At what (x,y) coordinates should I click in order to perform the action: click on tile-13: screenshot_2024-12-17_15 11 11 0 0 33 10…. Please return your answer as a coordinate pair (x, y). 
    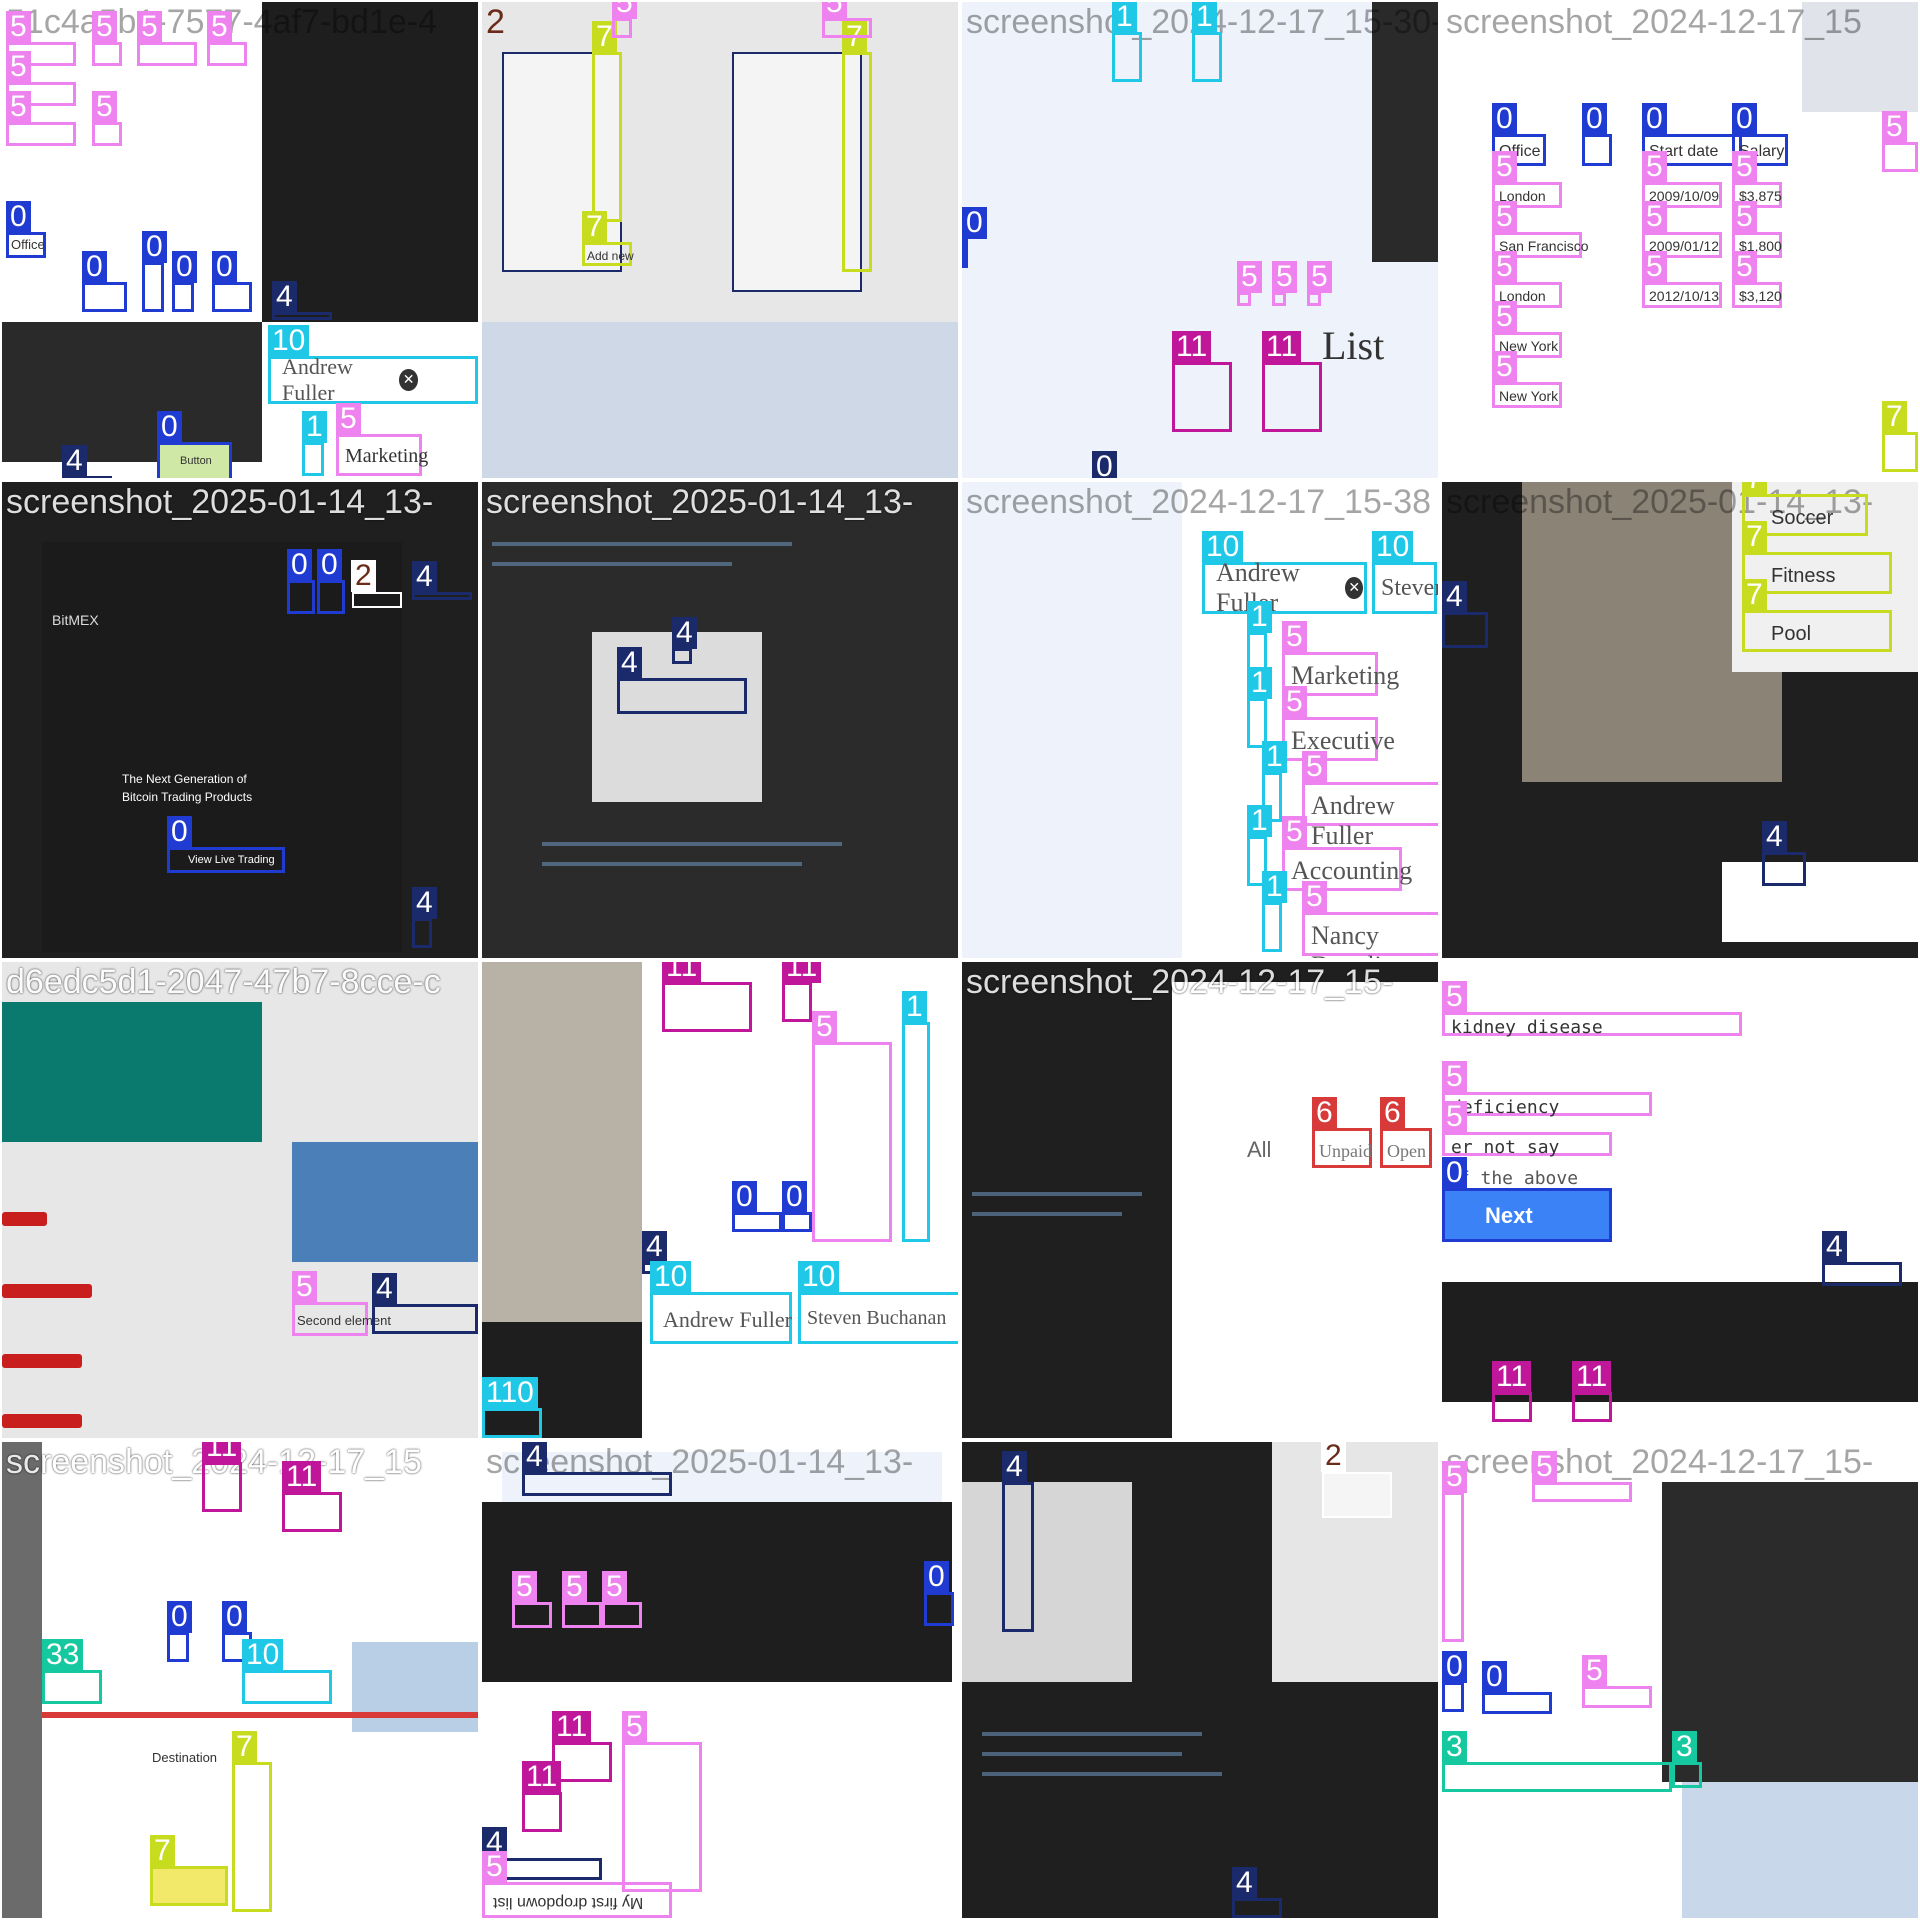
    Looking at the image, I should click on (240, 1680).